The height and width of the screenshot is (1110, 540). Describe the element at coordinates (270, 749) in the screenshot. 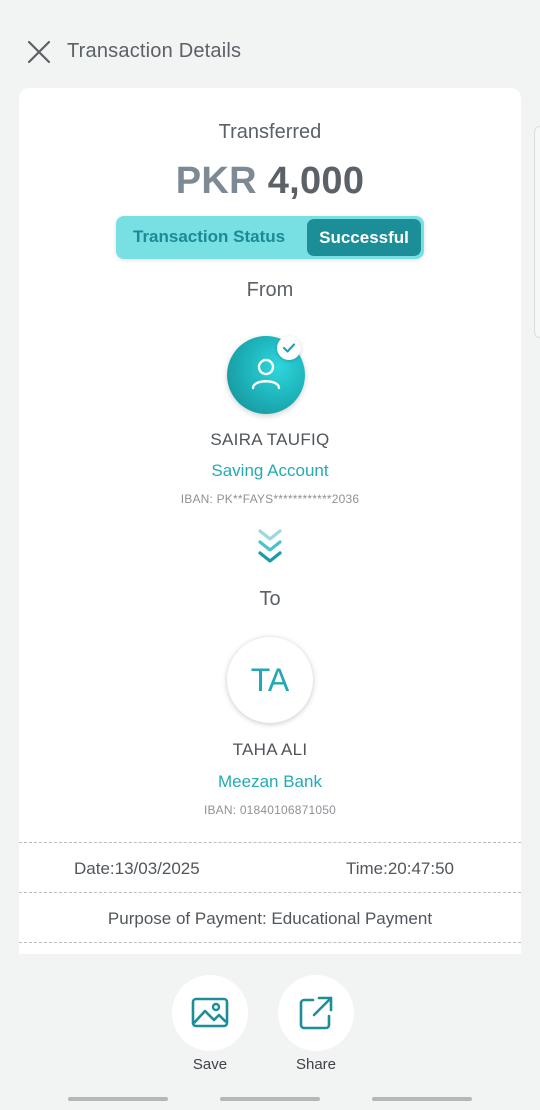

I see `recipient-name: TAHA ALI` at that location.